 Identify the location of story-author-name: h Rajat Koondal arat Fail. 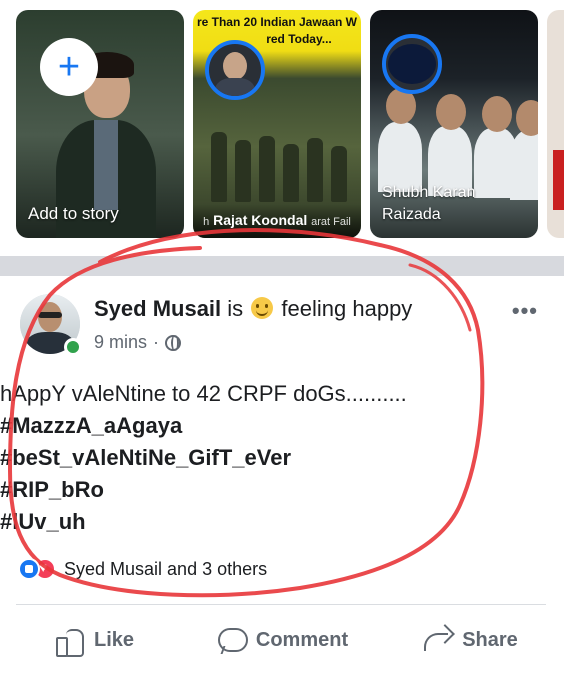
(277, 220).